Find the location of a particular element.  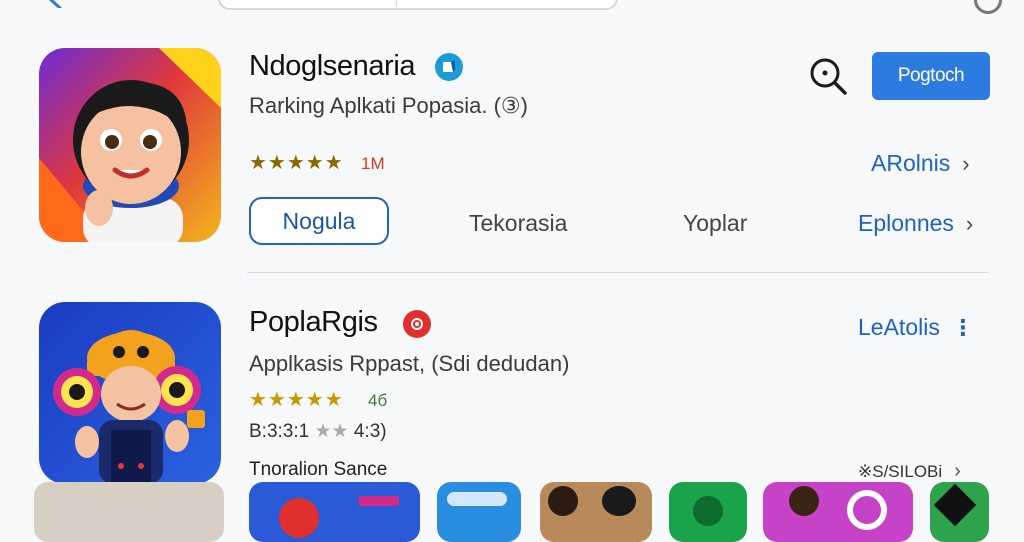

search-button is located at coordinates (828, 76).